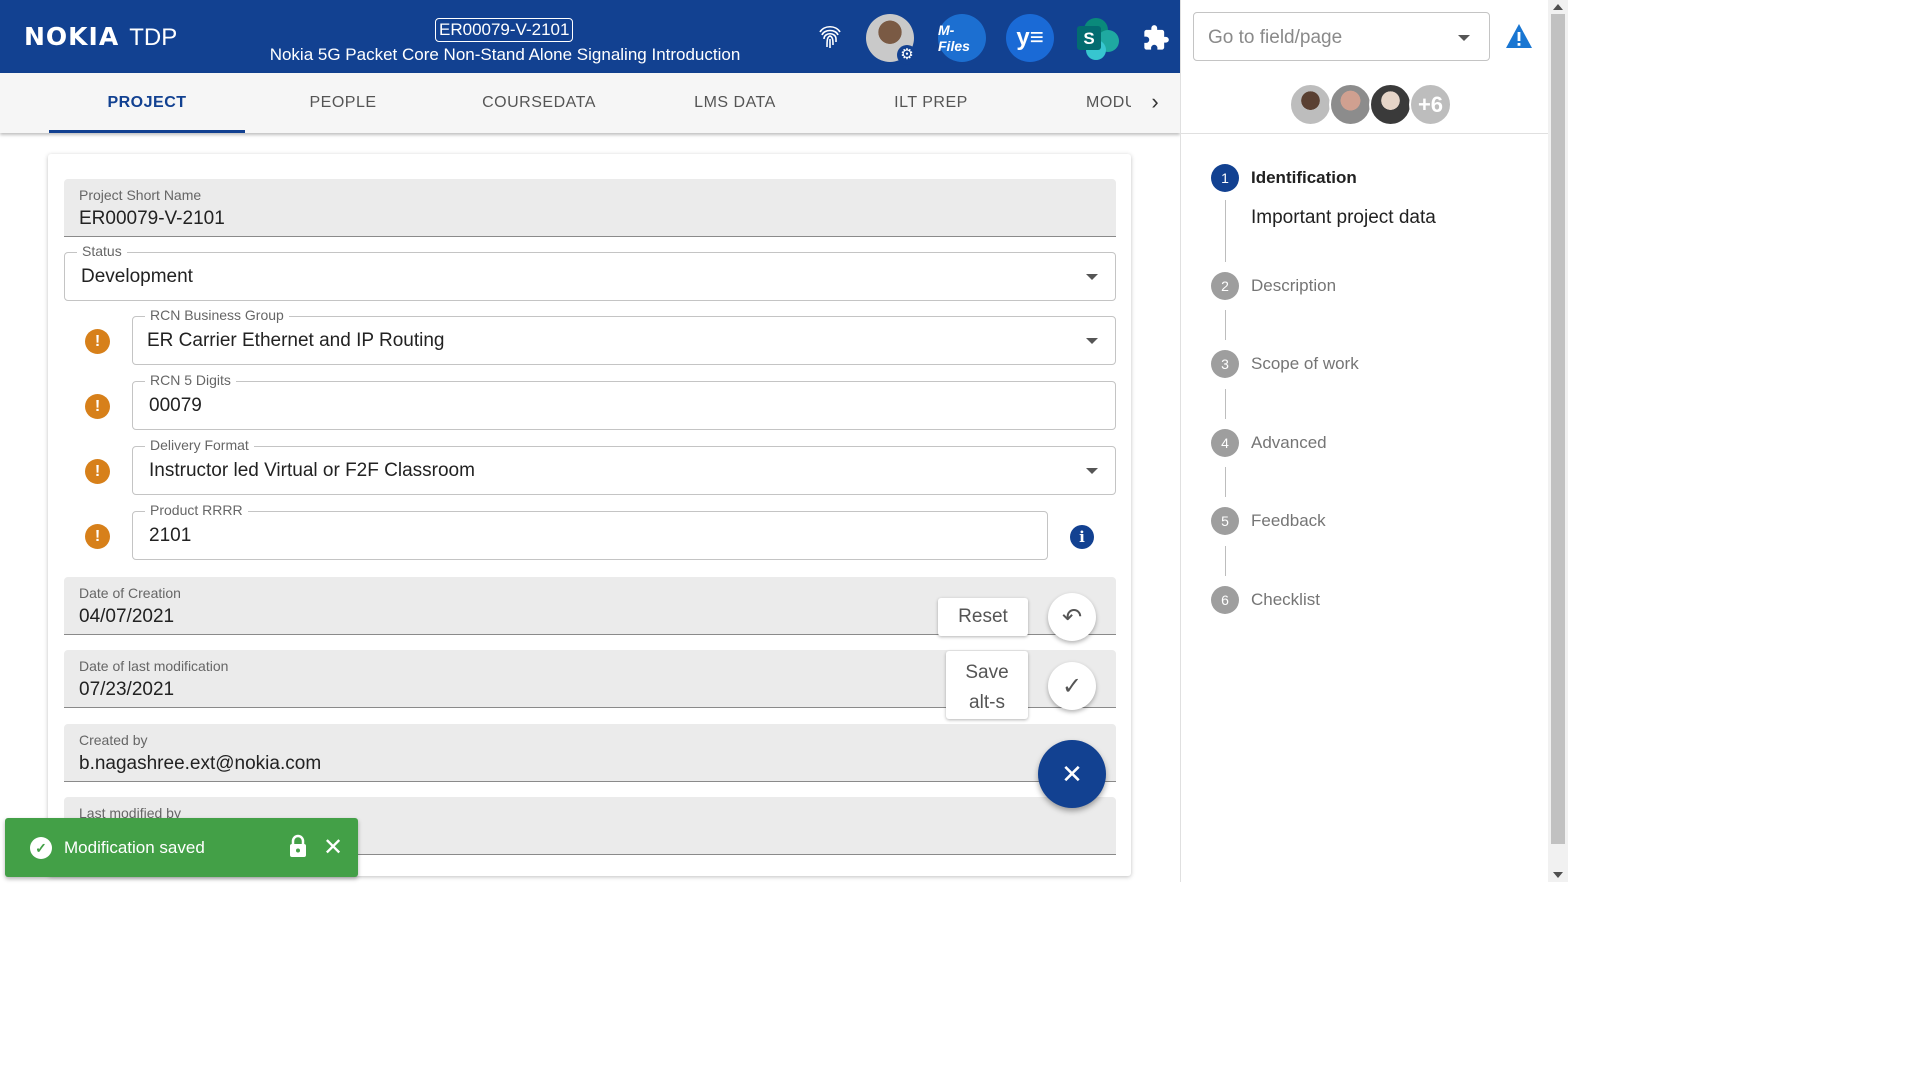 The height and width of the screenshot is (1080, 1920). Describe the element at coordinates (590, 208) in the screenshot. I see `project-short-name-field: Project Short Name ER00079-V-2101` at that location.